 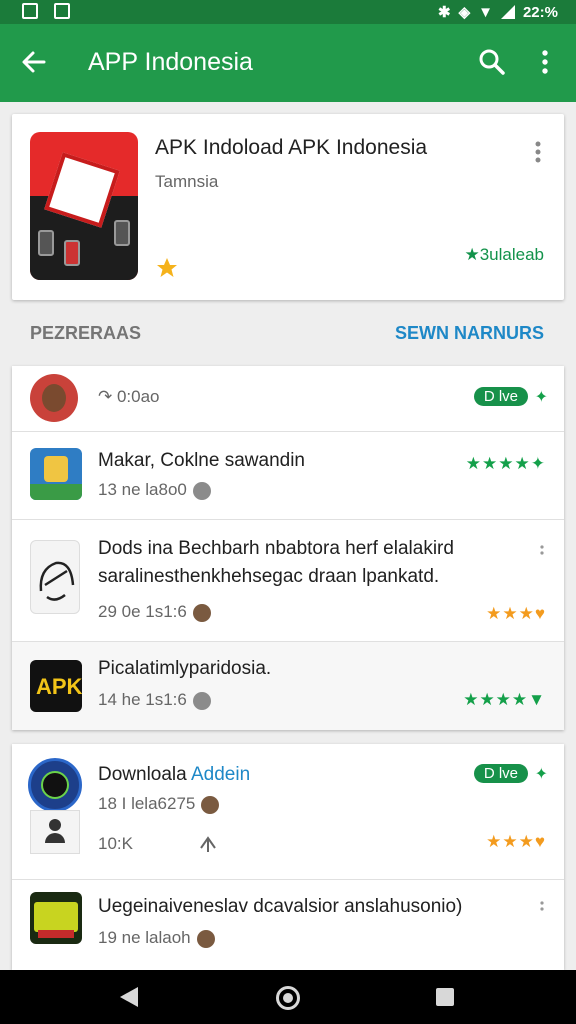 What do you see at coordinates (445, 997) in the screenshot?
I see `nav-recents-icon` at bounding box center [445, 997].